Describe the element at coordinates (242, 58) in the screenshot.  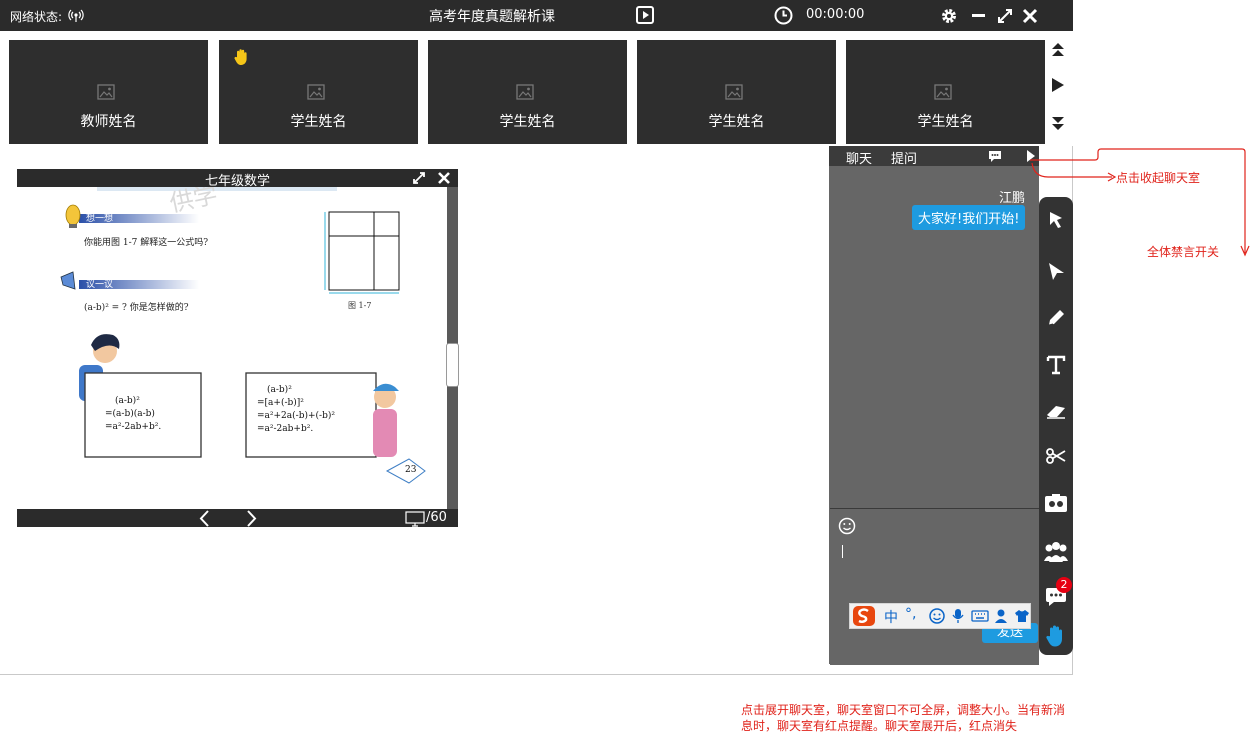
I see `raise-hand-icon` at that location.